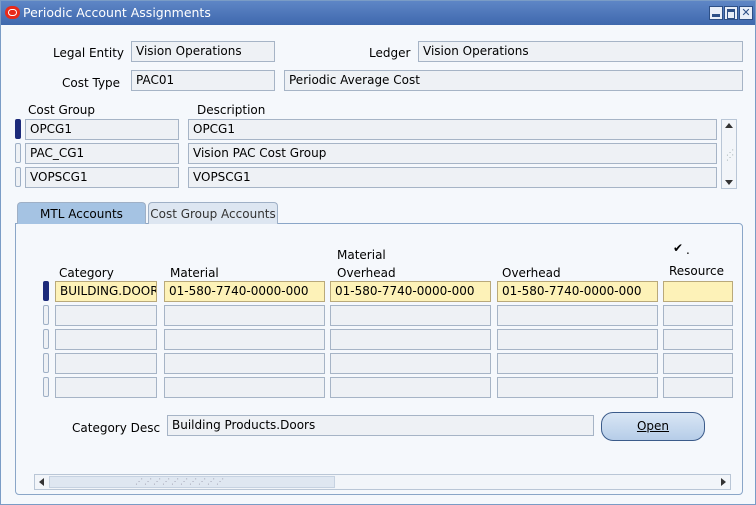 Image resolution: width=756 pixels, height=505 pixels. Describe the element at coordinates (203, 51) in the screenshot. I see `legal-entity-field: Vision Operations` at that location.